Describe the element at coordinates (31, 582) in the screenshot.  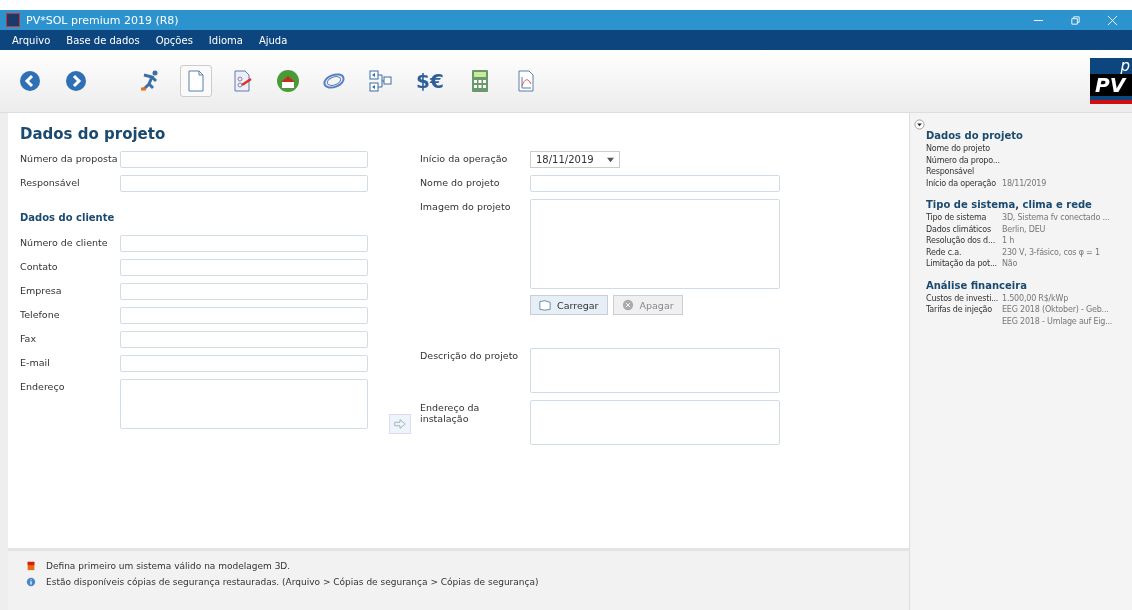
I see `info-icon` at that location.